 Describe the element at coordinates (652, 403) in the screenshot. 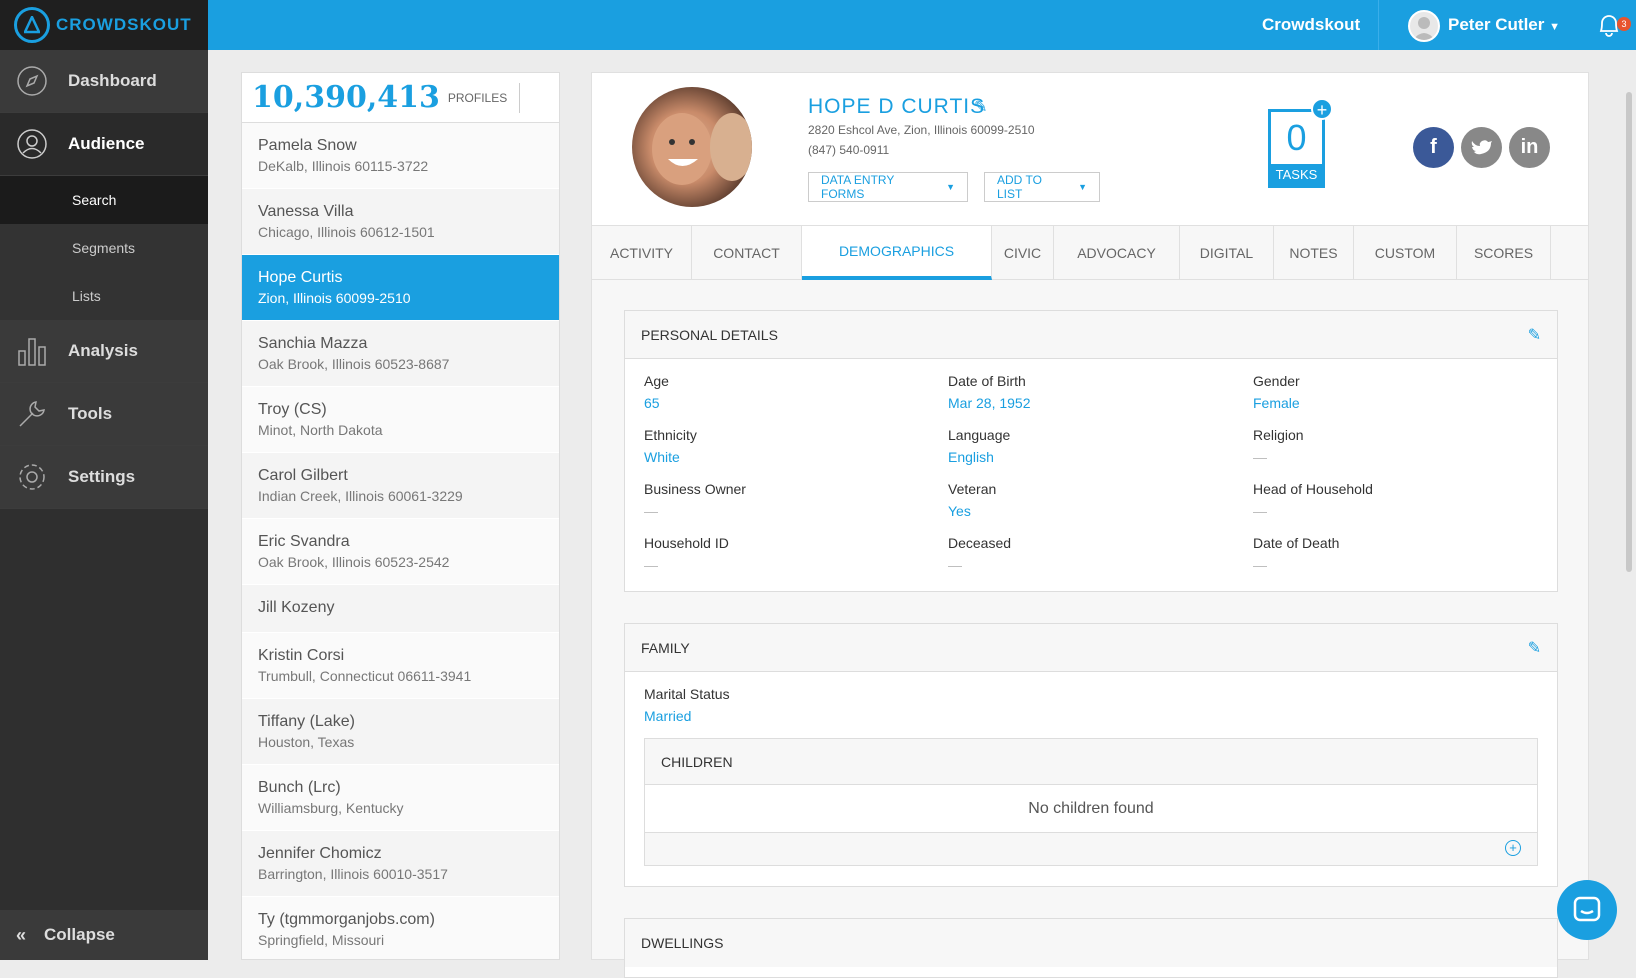

I see `field-value: 65` at that location.